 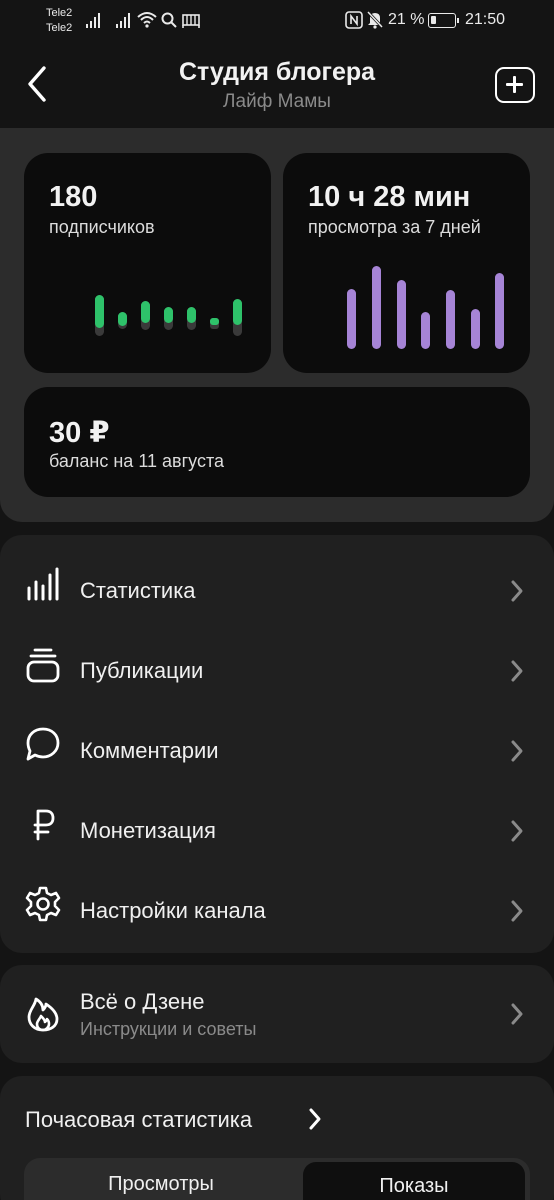 I want to click on battery-icon, so click(x=443, y=20).